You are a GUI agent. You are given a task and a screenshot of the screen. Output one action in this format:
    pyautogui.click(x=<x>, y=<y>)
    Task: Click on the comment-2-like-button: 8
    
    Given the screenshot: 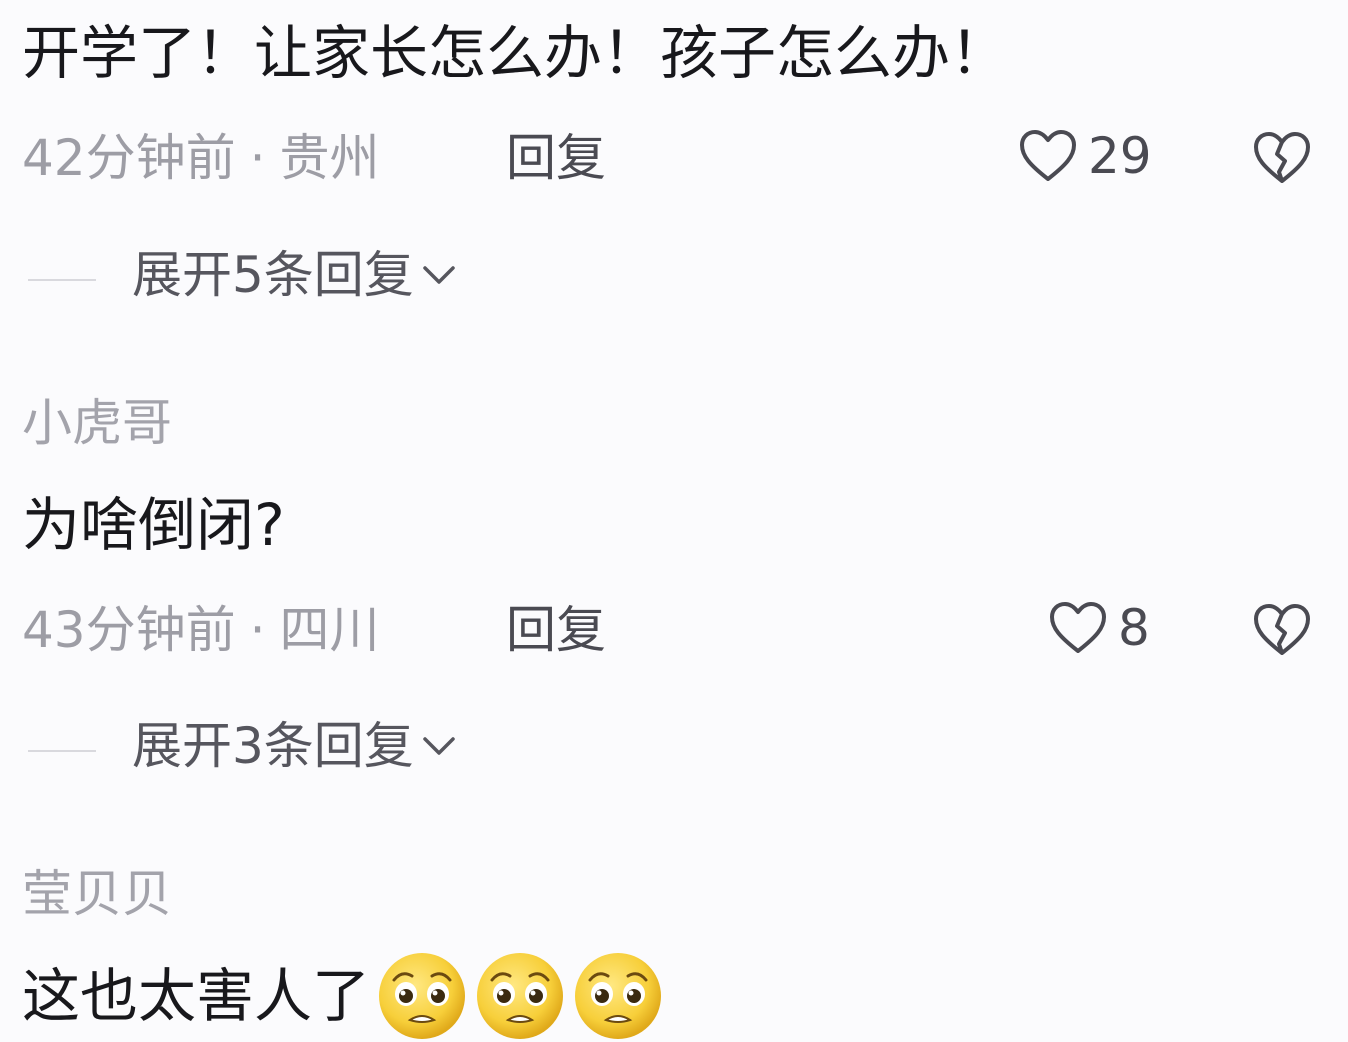 What is the action you would take?
    pyautogui.click(x=1099, y=628)
    